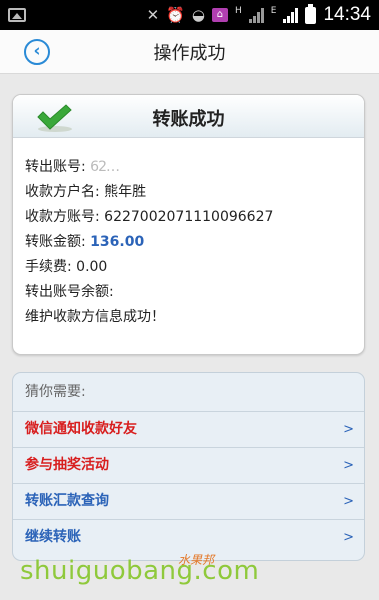 This screenshot has height=600, width=379. What do you see at coordinates (86, 192) in the screenshot?
I see `payee-name-line: 收款方户名: 熊年胜` at bounding box center [86, 192].